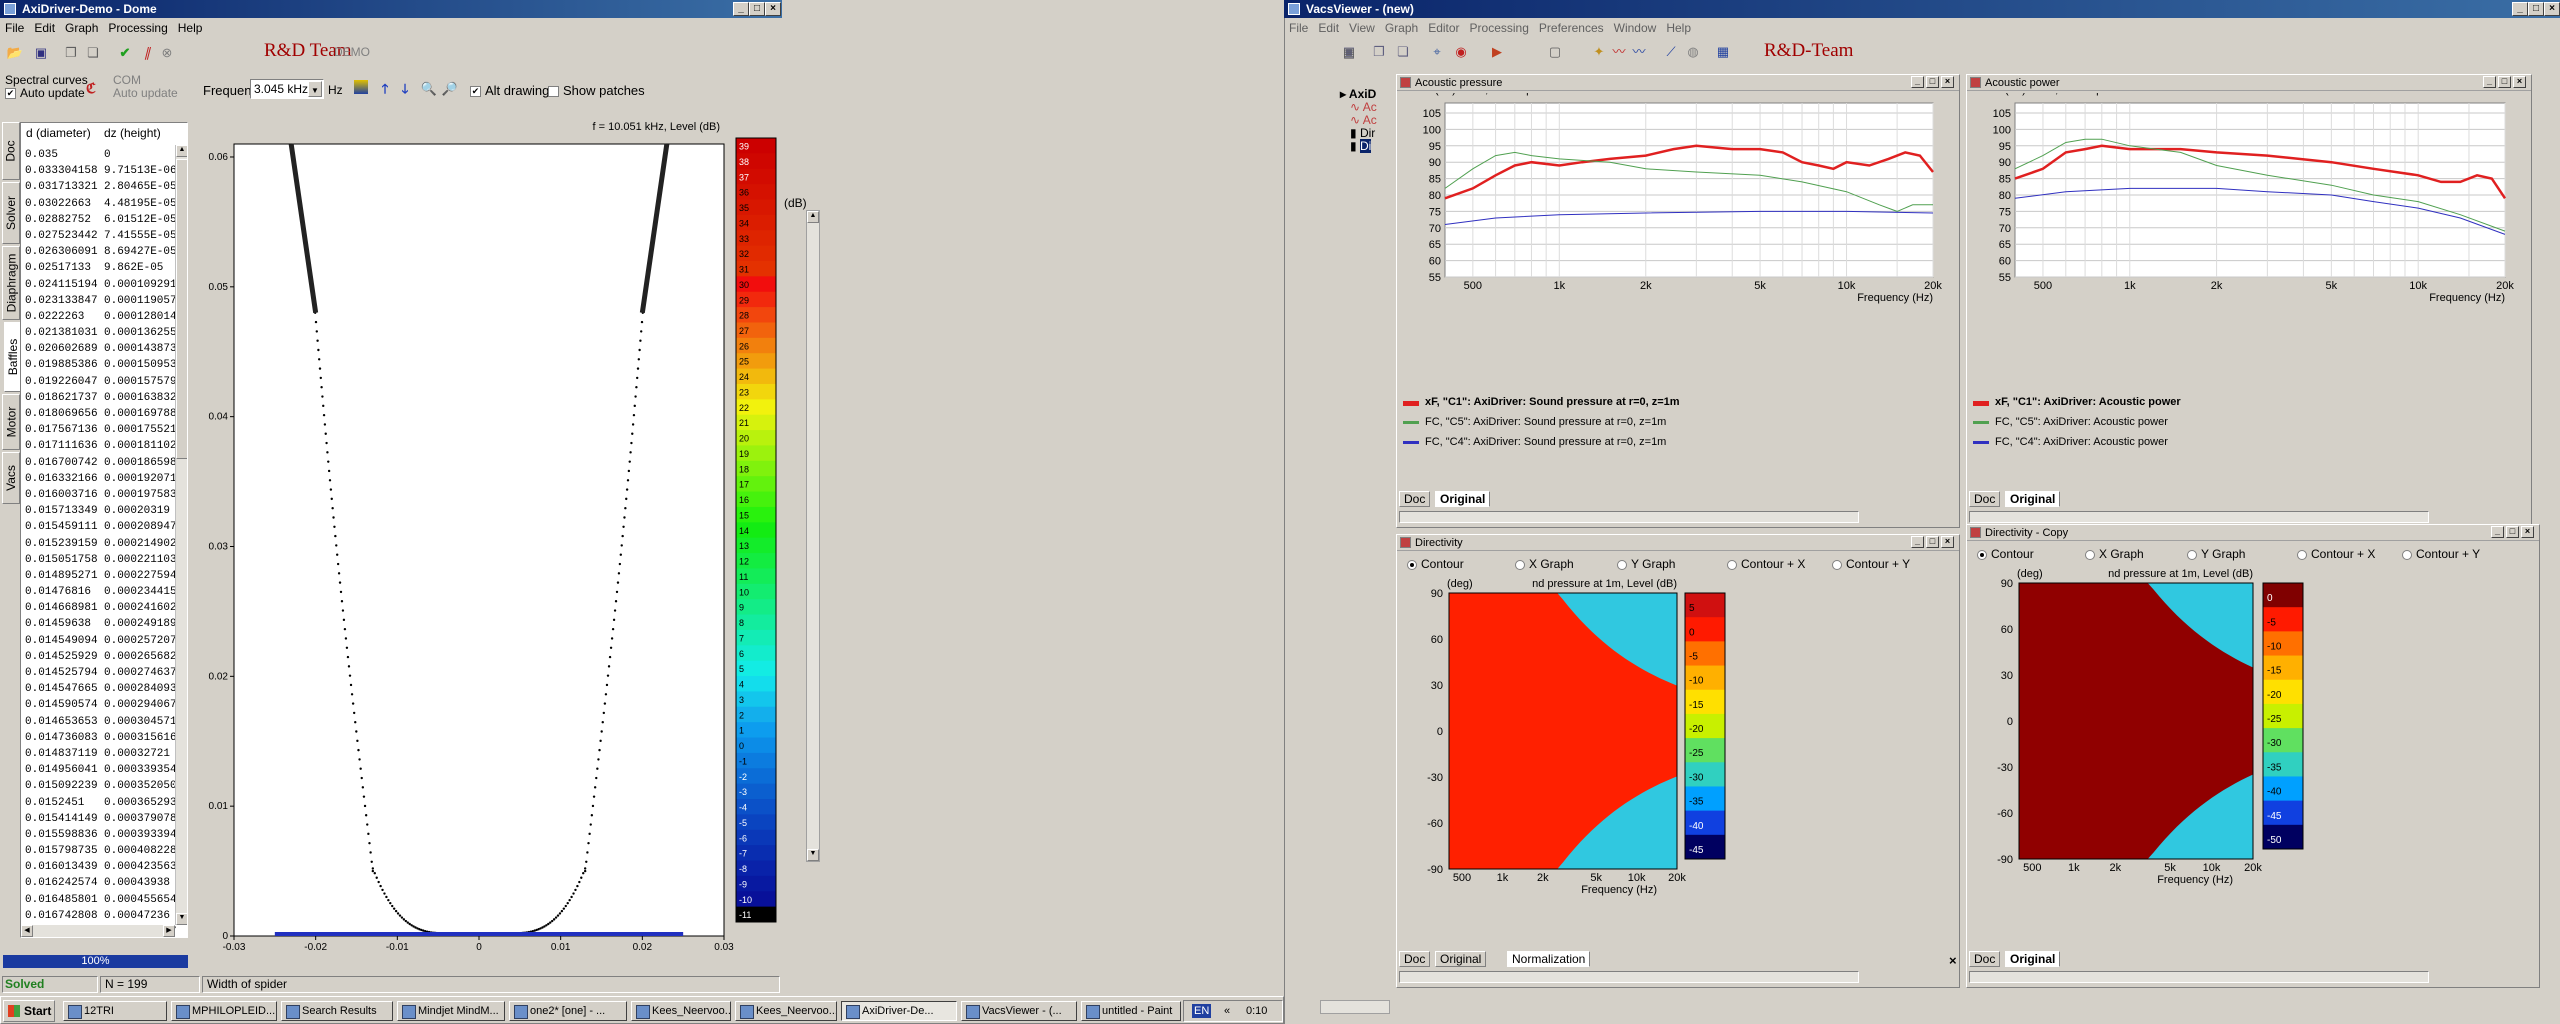 This screenshot has height=1024, width=2560. Describe the element at coordinates (1571, 28) in the screenshot. I see `rmenu-preferences: Preferences` at that location.